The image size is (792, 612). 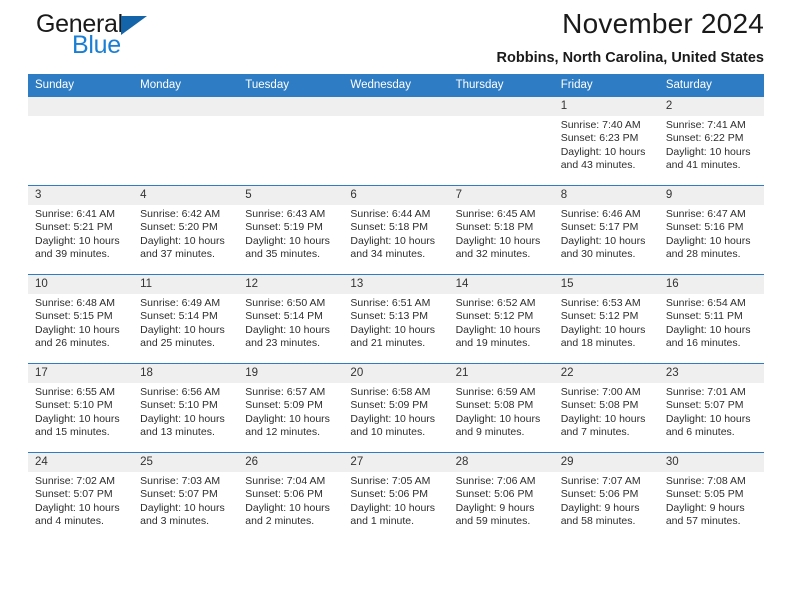 I want to click on daylight-text-line2: and 4 minutes., so click(x=69, y=521).